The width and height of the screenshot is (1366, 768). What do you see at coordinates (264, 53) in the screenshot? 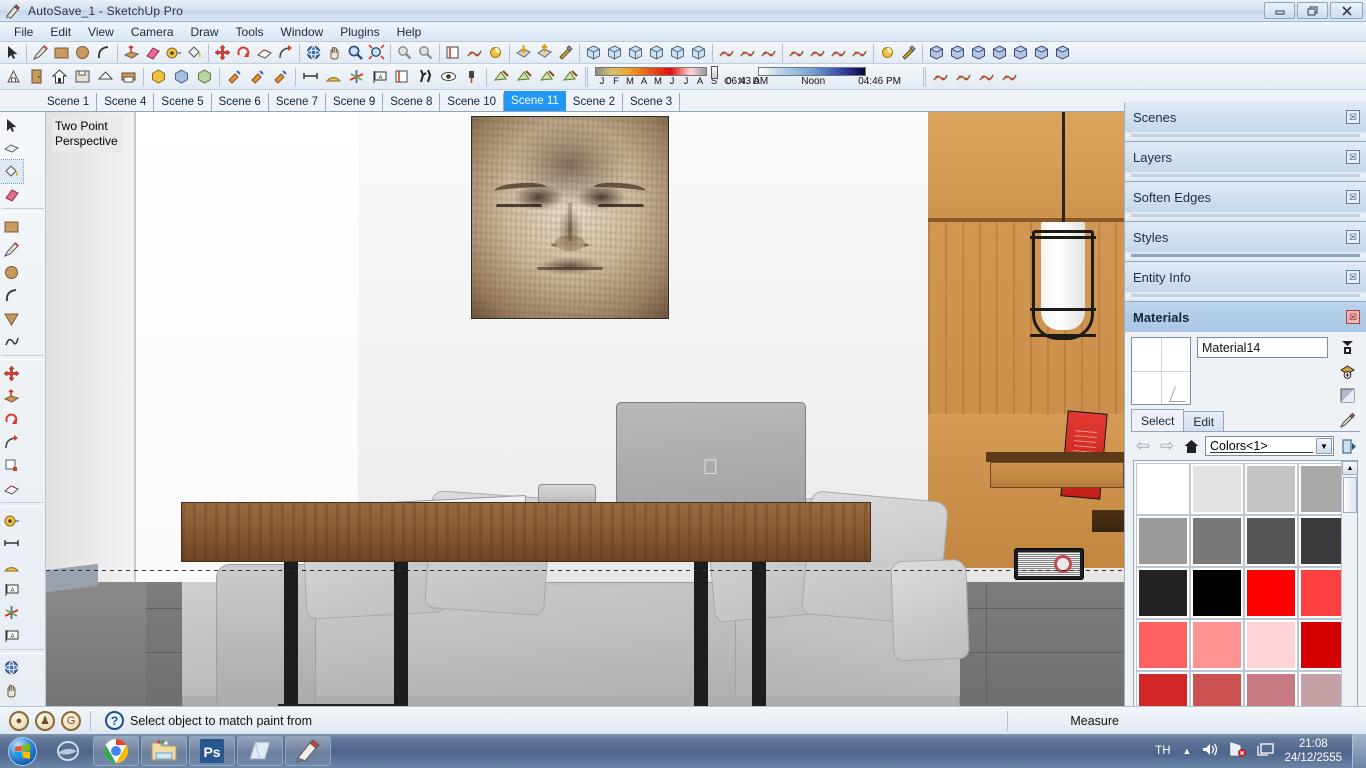
I see `offset-icon` at bounding box center [264, 53].